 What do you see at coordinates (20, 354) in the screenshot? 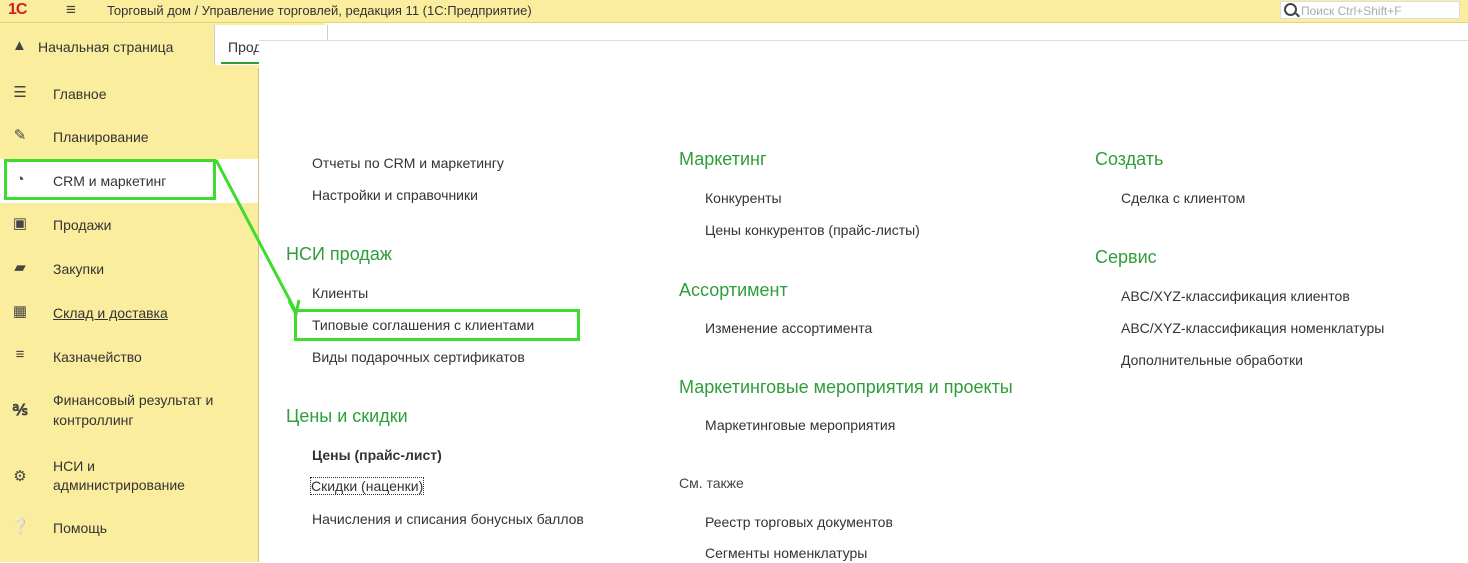
I see `coins-icon: ≡` at bounding box center [20, 354].